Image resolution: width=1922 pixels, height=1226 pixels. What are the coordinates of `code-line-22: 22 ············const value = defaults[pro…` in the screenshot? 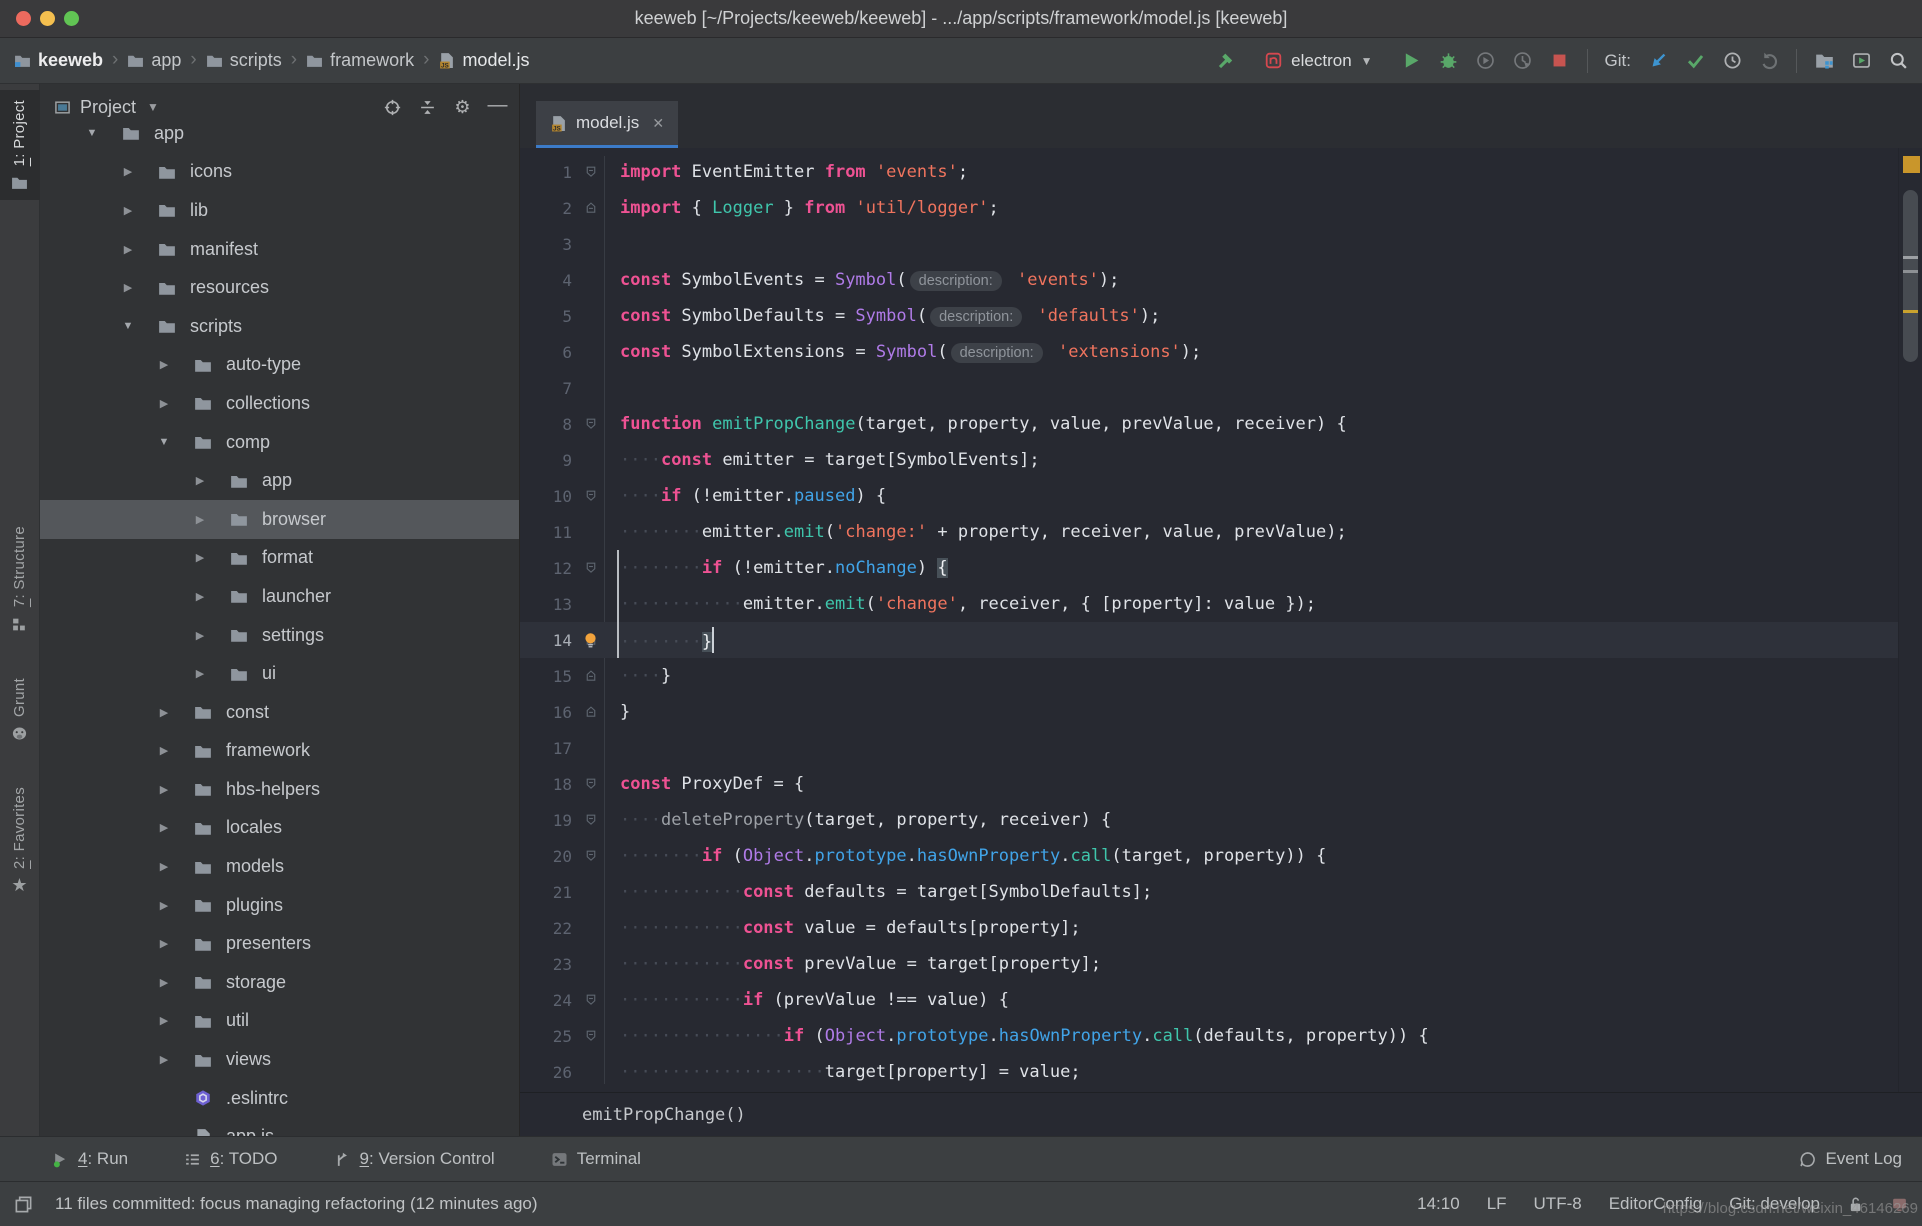 It's located at (1209, 928).